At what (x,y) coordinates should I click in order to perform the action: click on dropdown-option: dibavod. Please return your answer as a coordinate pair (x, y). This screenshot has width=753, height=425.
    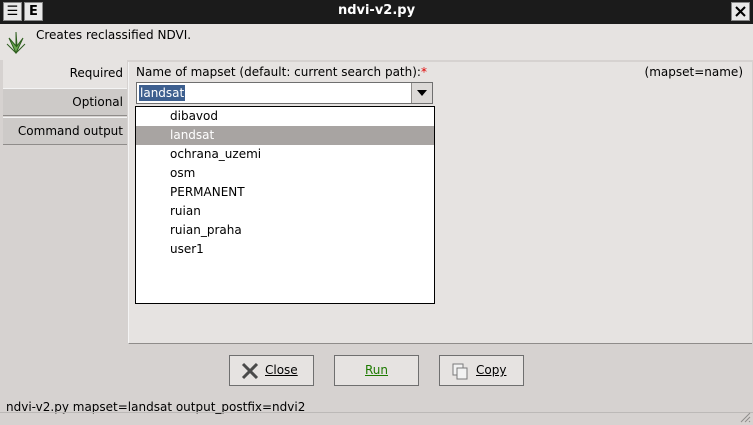
    Looking at the image, I should click on (285, 116).